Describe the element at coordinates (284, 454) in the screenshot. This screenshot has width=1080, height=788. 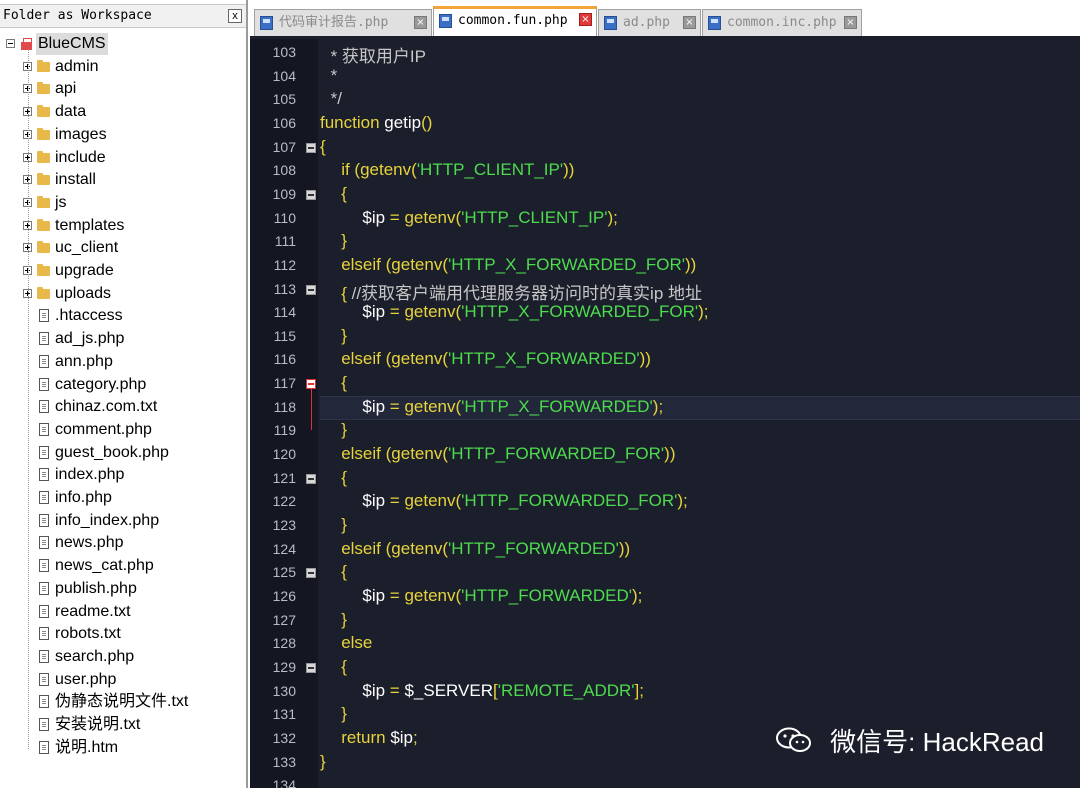
I see `line-number: 120` at that location.